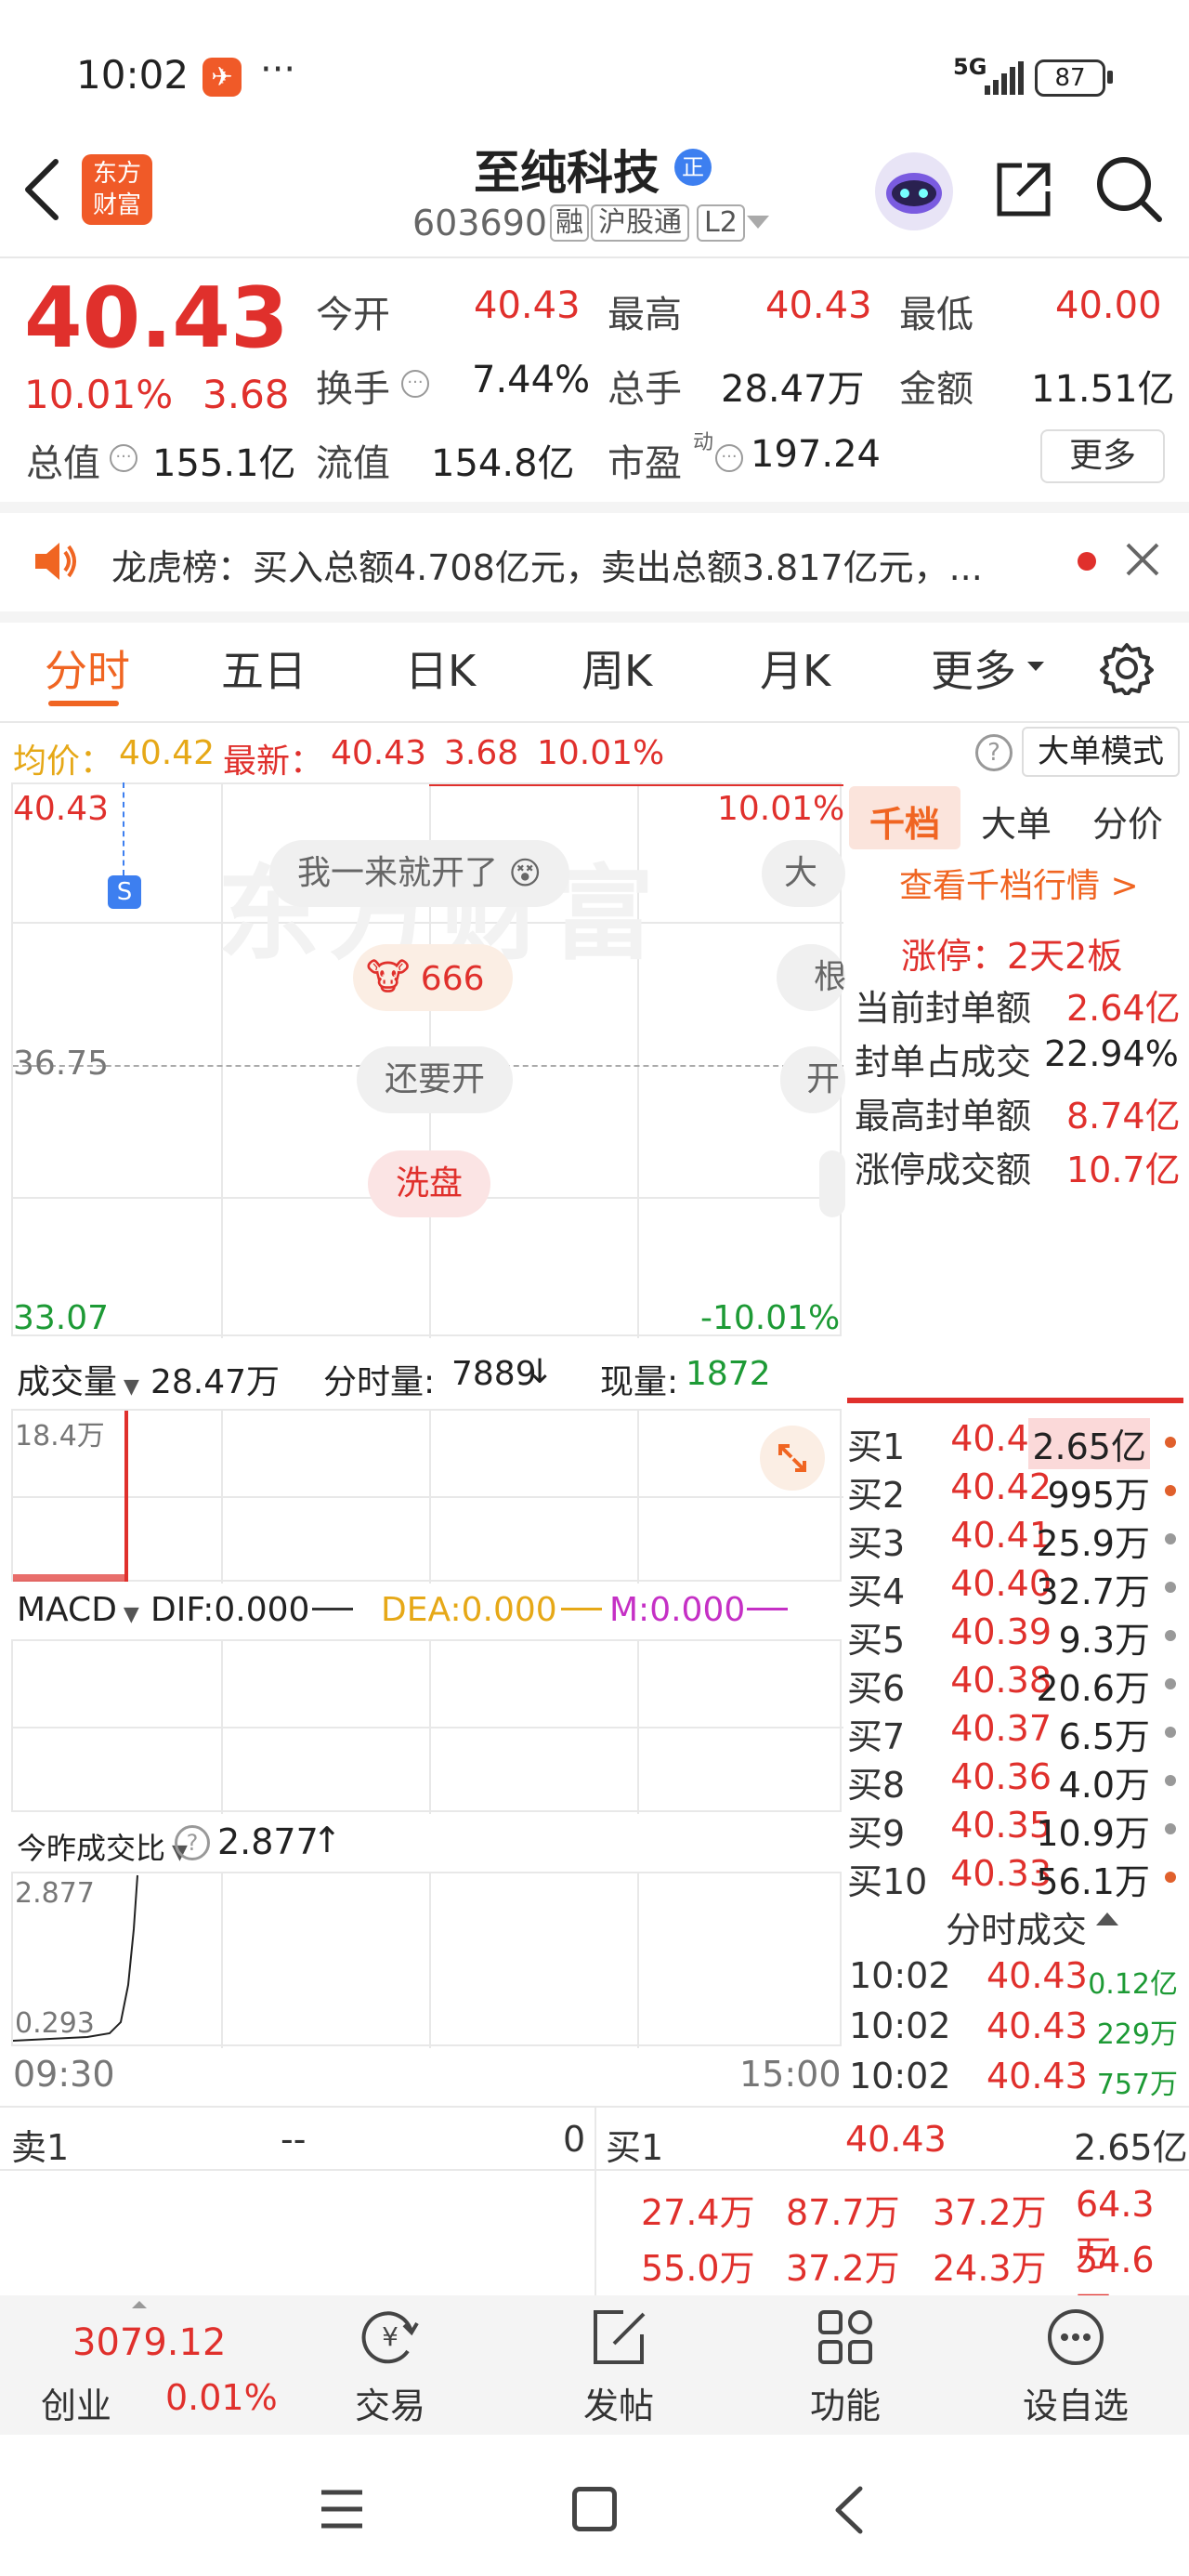 This screenshot has width=1189, height=2576. What do you see at coordinates (419, 873) in the screenshot?
I see `comment-bubble: 我一来就开了 😵` at bounding box center [419, 873].